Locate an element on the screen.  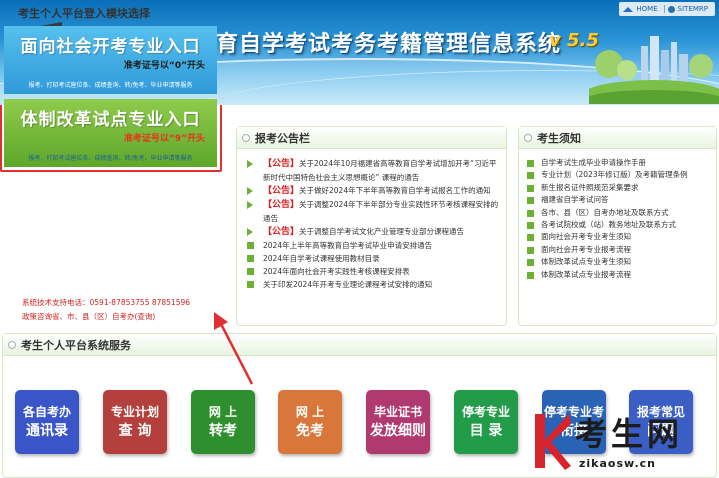
social-entry-services: 报考、打印考试座位条、成绩查询、转/免考、毕业申请等服务 is located at coordinates (110, 85).